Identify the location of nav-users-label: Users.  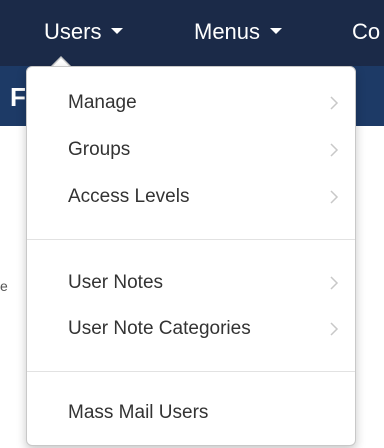
(73, 31).